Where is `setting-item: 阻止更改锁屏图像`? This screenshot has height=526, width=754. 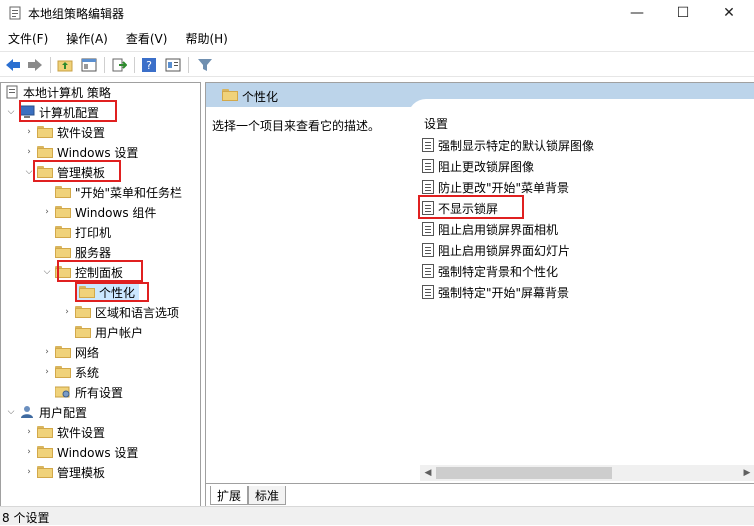
setting-item: 阻止更改锁屏图像 is located at coordinates (478, 166).